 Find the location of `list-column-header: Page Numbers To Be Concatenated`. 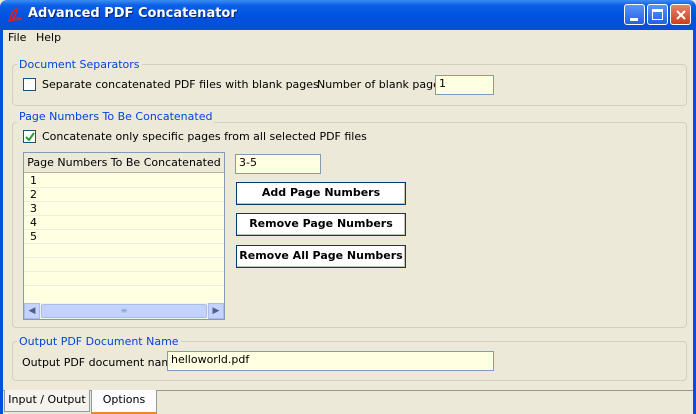

list-column-header: Page Numbers To Be Concatenated is located at coordinates (124, 163).